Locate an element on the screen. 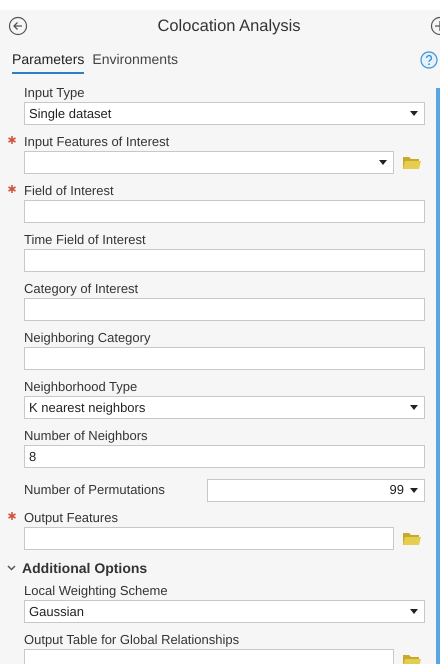  input-field: 8 is located at coordinates (224, 456).